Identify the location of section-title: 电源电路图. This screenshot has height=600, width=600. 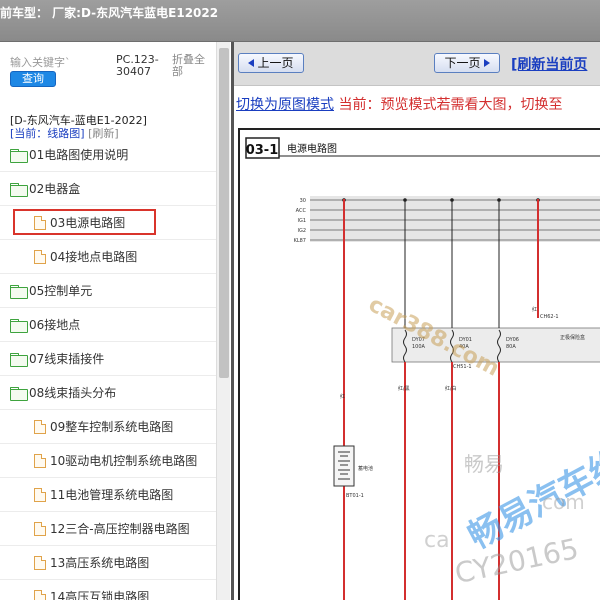
(312, 148).